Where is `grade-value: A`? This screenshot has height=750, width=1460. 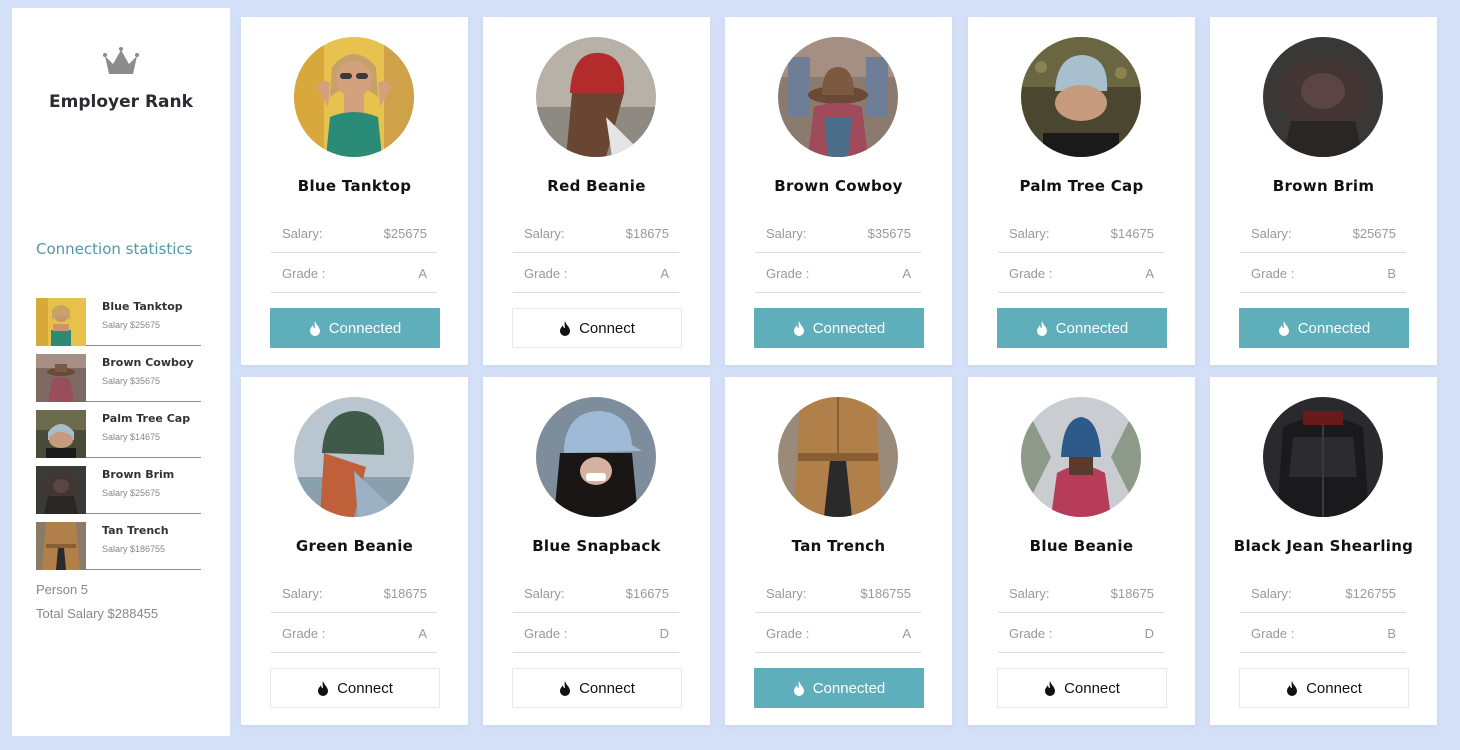 grade-value: A is located at coordinates (1149, 273).